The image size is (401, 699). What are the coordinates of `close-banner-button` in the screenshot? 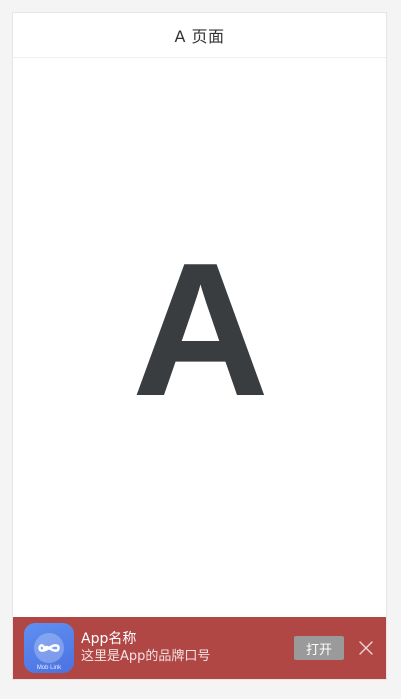 It's located at (366, 648).